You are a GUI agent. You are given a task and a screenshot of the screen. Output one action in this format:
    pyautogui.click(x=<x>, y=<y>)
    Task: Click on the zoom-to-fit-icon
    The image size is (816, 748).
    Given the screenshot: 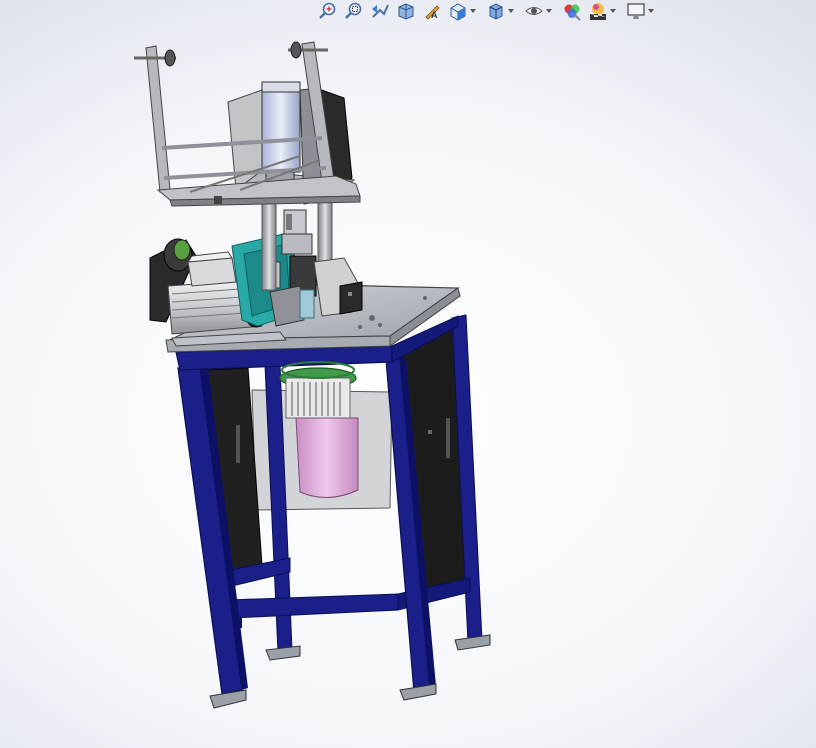 What is the action you would take?
    pyautogui.click(x=327, y=10)
    